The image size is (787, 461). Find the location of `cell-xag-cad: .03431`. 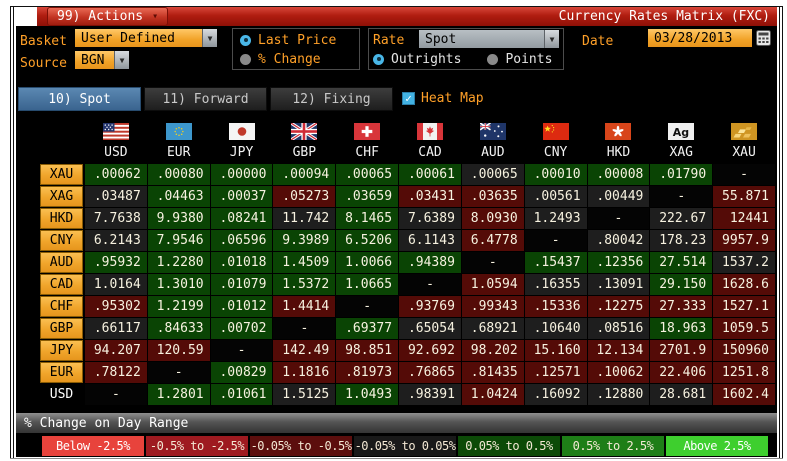

cell-xag-cad: .03431 is located at coordinates (430, 196).